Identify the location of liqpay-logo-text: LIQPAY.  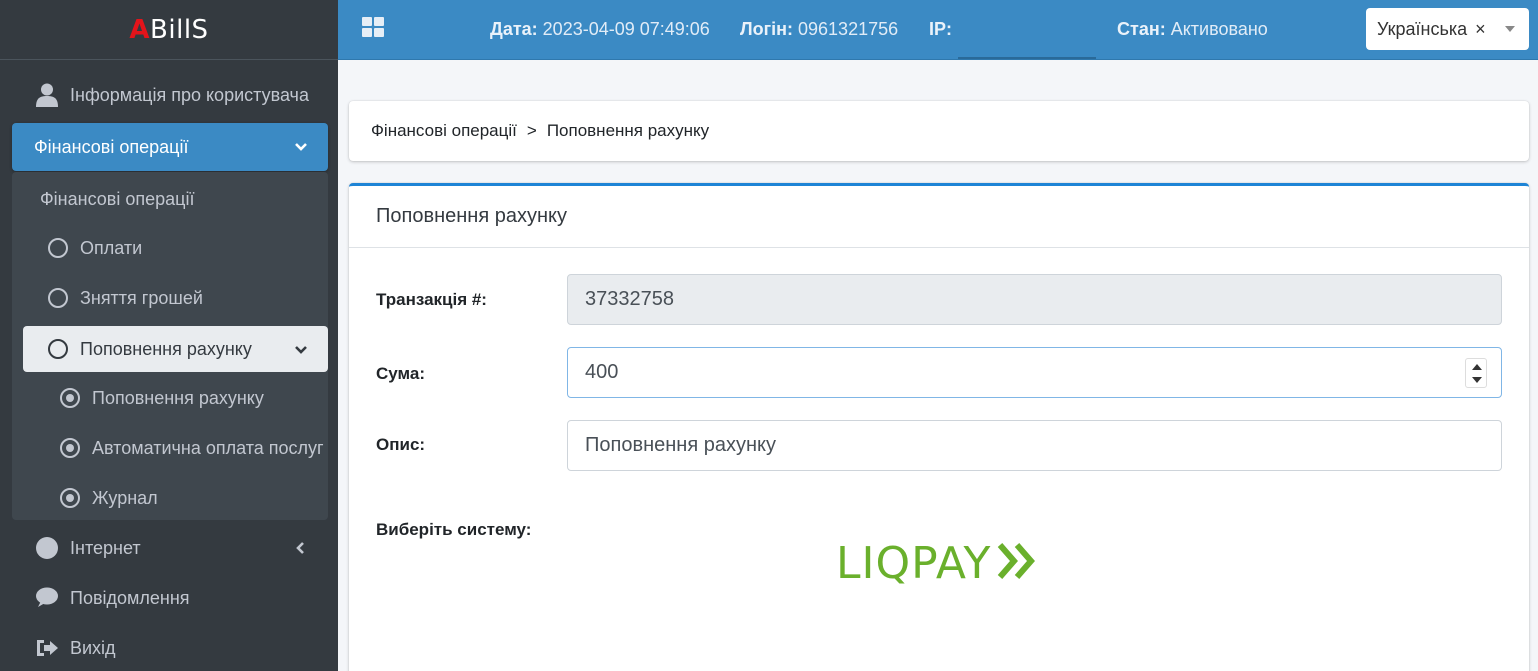
(914, 563).